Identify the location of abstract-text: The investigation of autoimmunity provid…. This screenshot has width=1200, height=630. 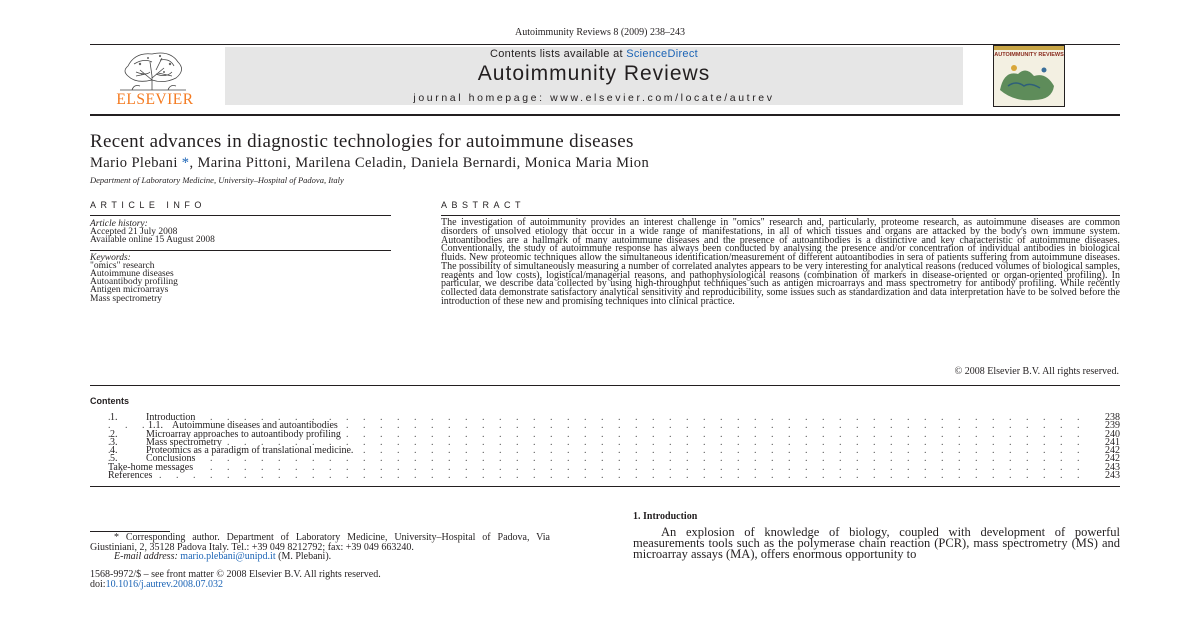
(780, 262).